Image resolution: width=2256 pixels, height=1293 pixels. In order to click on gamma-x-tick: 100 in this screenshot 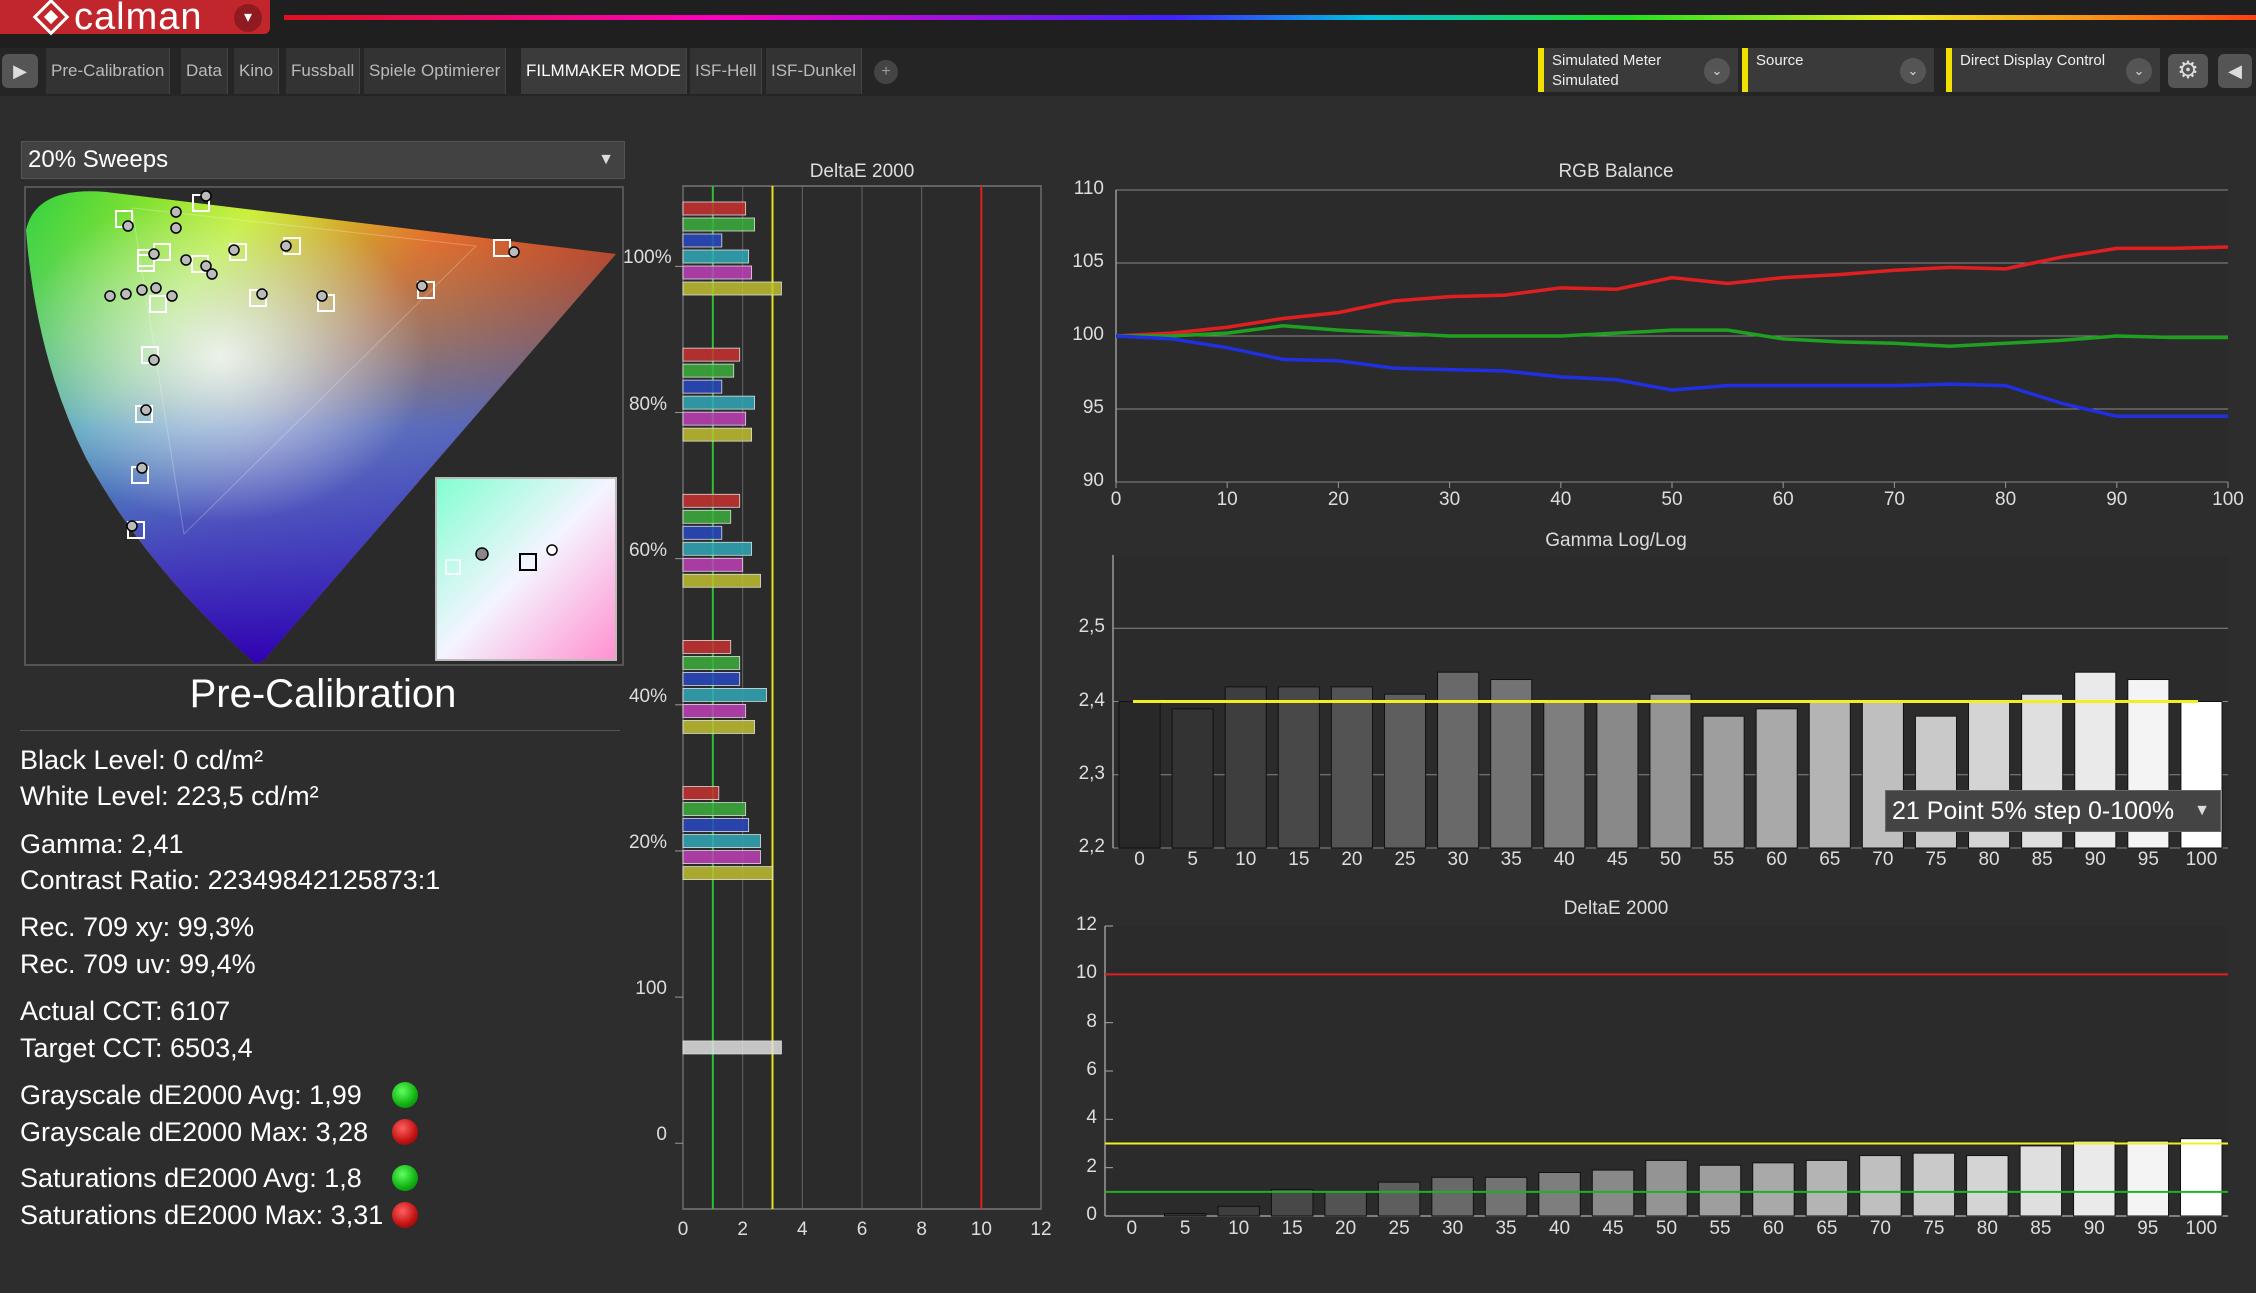, I will do `click(2201, 859)`.